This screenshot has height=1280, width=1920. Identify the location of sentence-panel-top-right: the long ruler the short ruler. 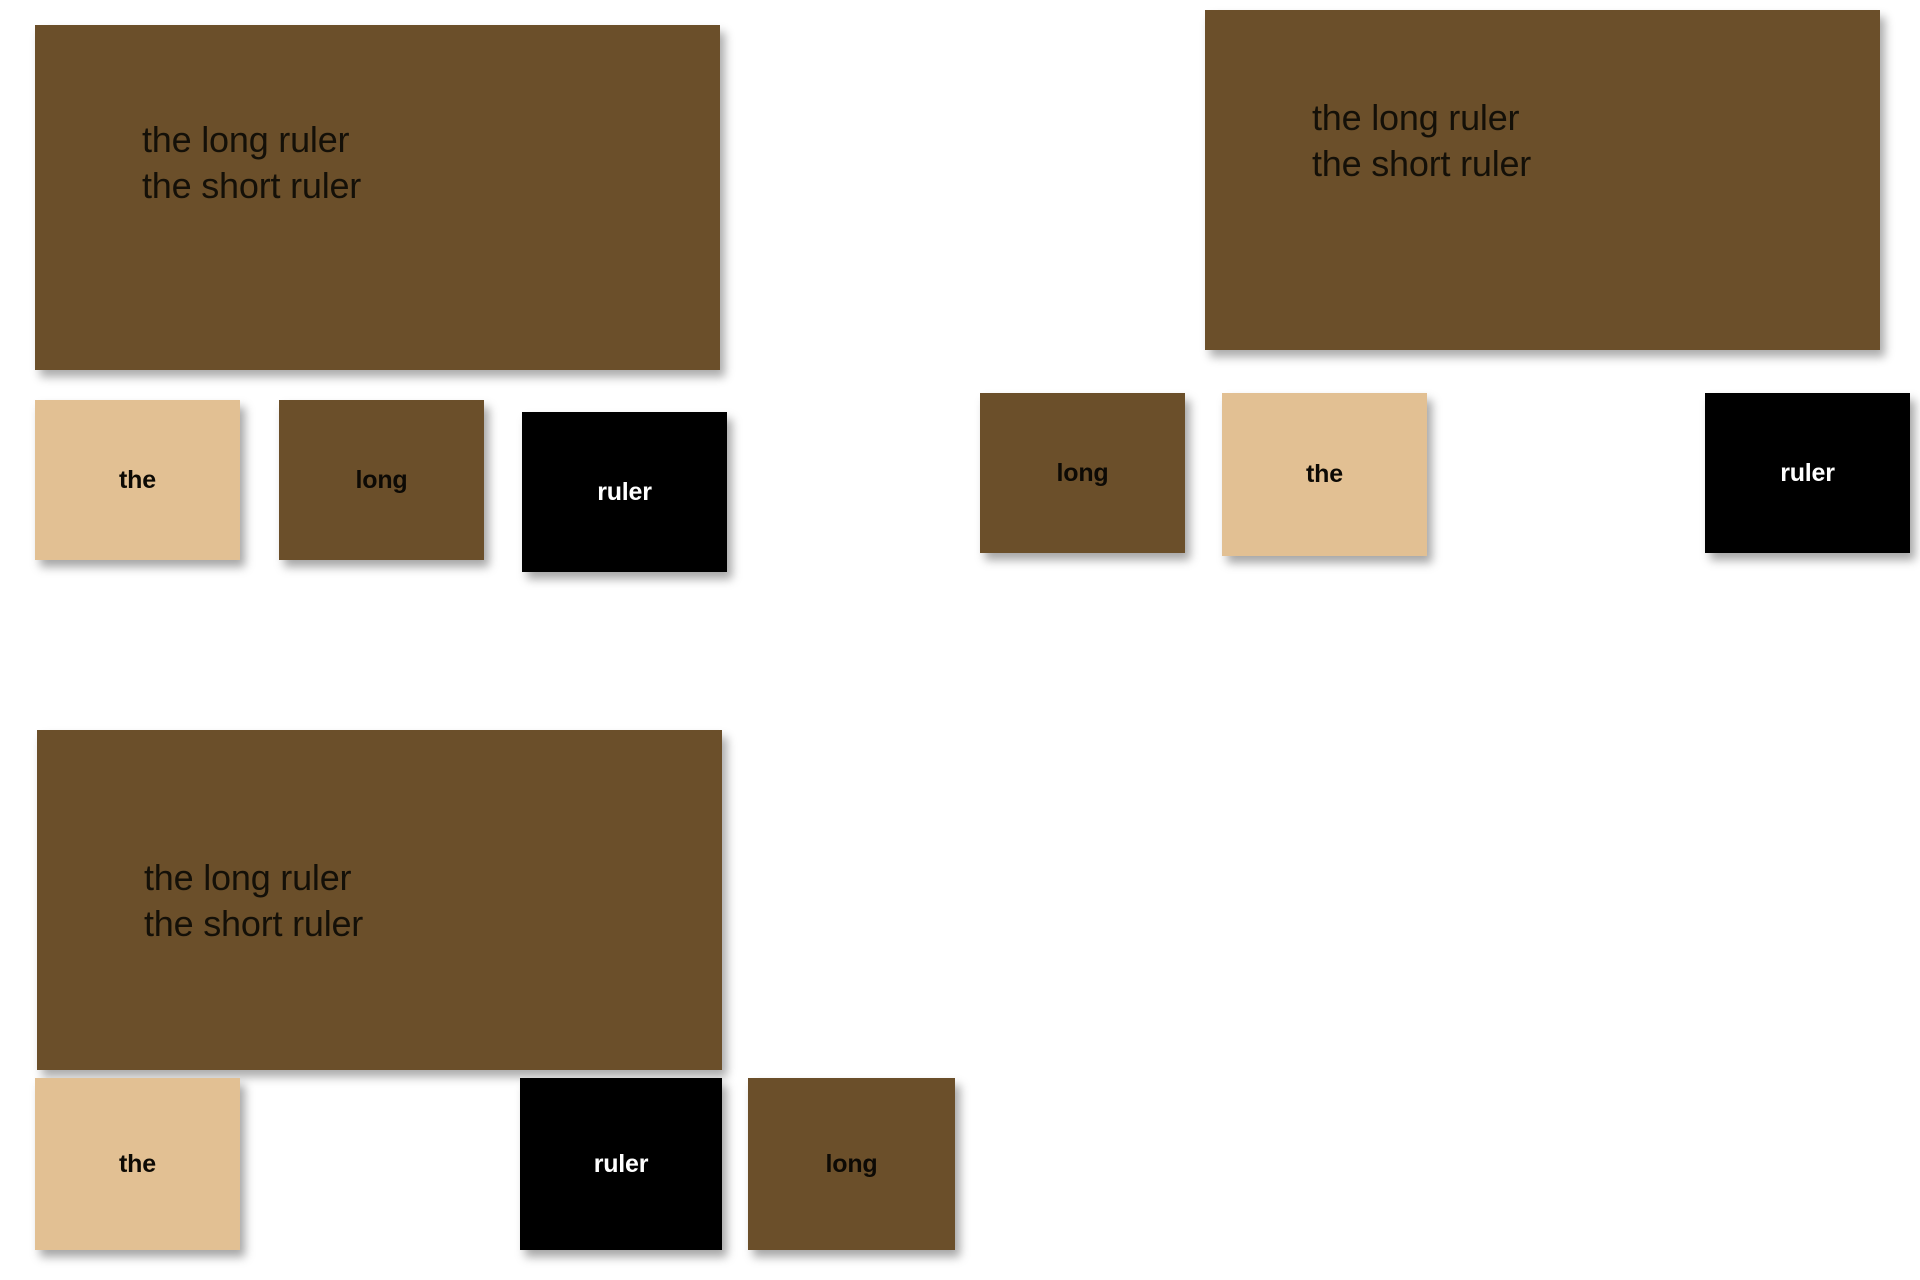
(1542, 180).